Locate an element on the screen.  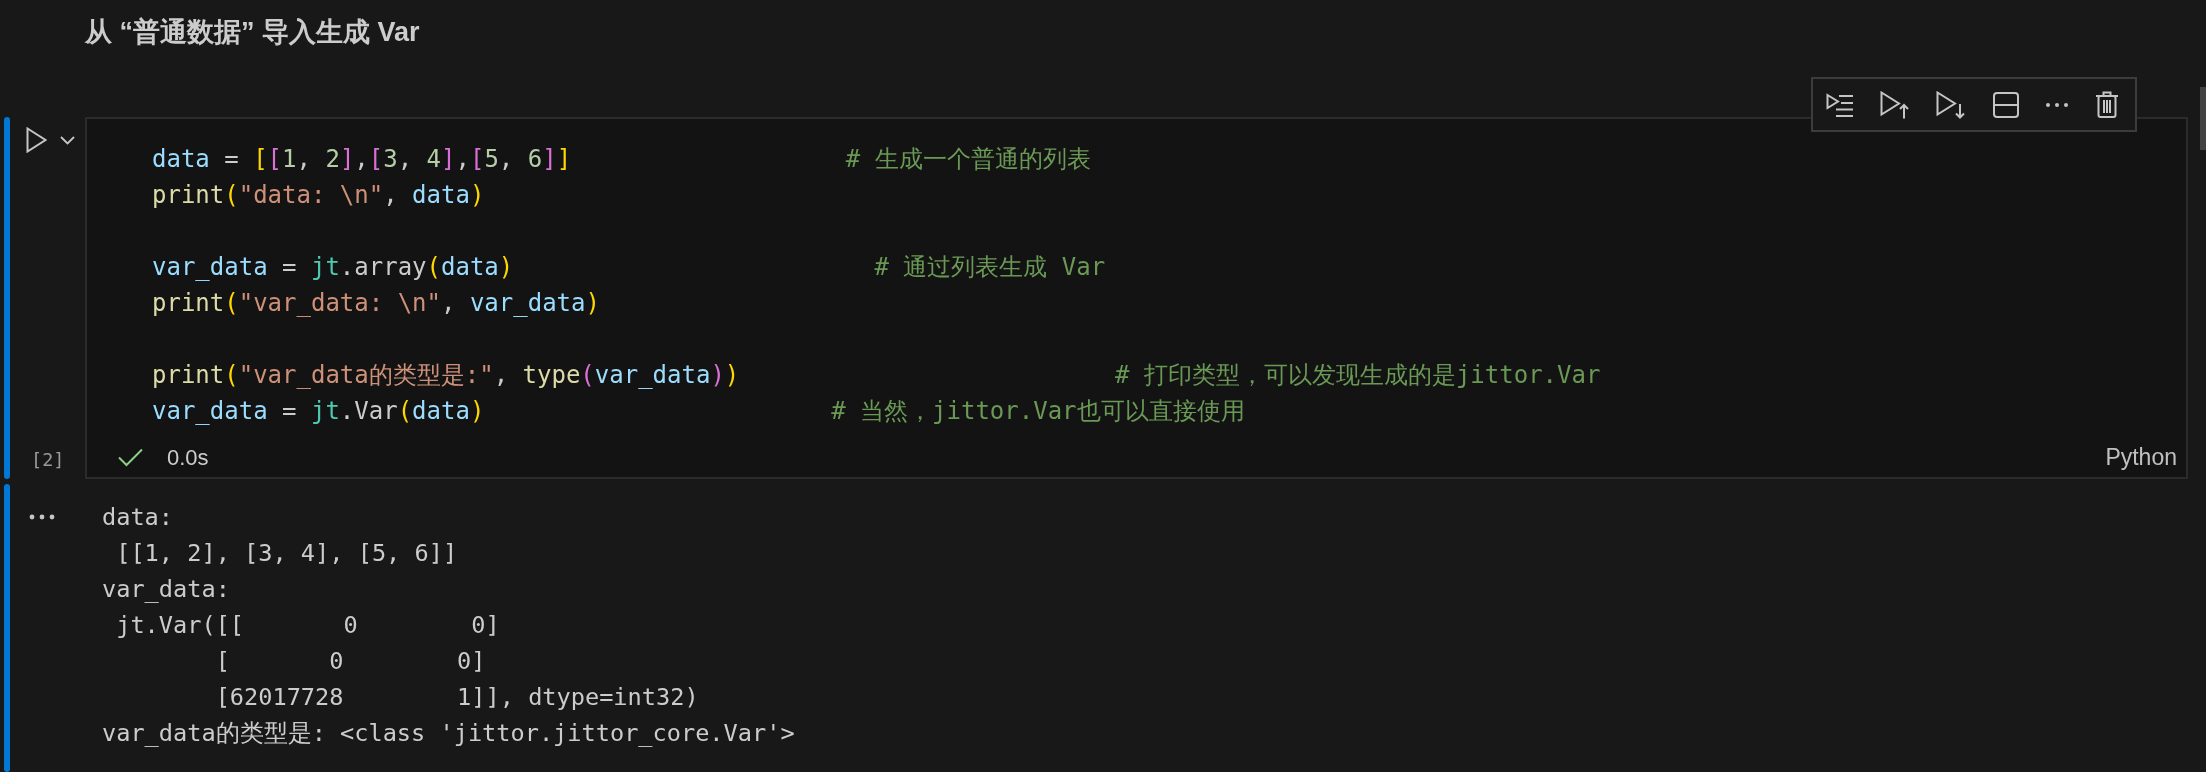
output-line: [62017728 1]], dtype=int32) is located at coordinates (456, 697).